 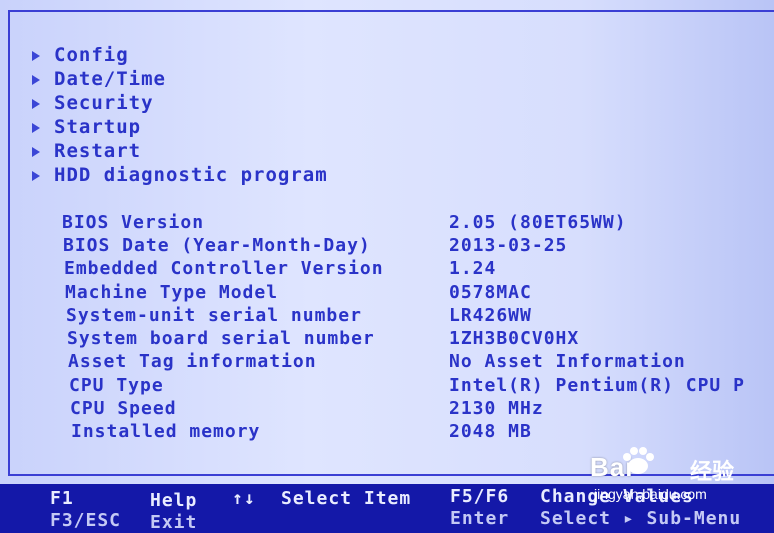 I want to click on menu-item-config: Config, so click(x=80, y=55).